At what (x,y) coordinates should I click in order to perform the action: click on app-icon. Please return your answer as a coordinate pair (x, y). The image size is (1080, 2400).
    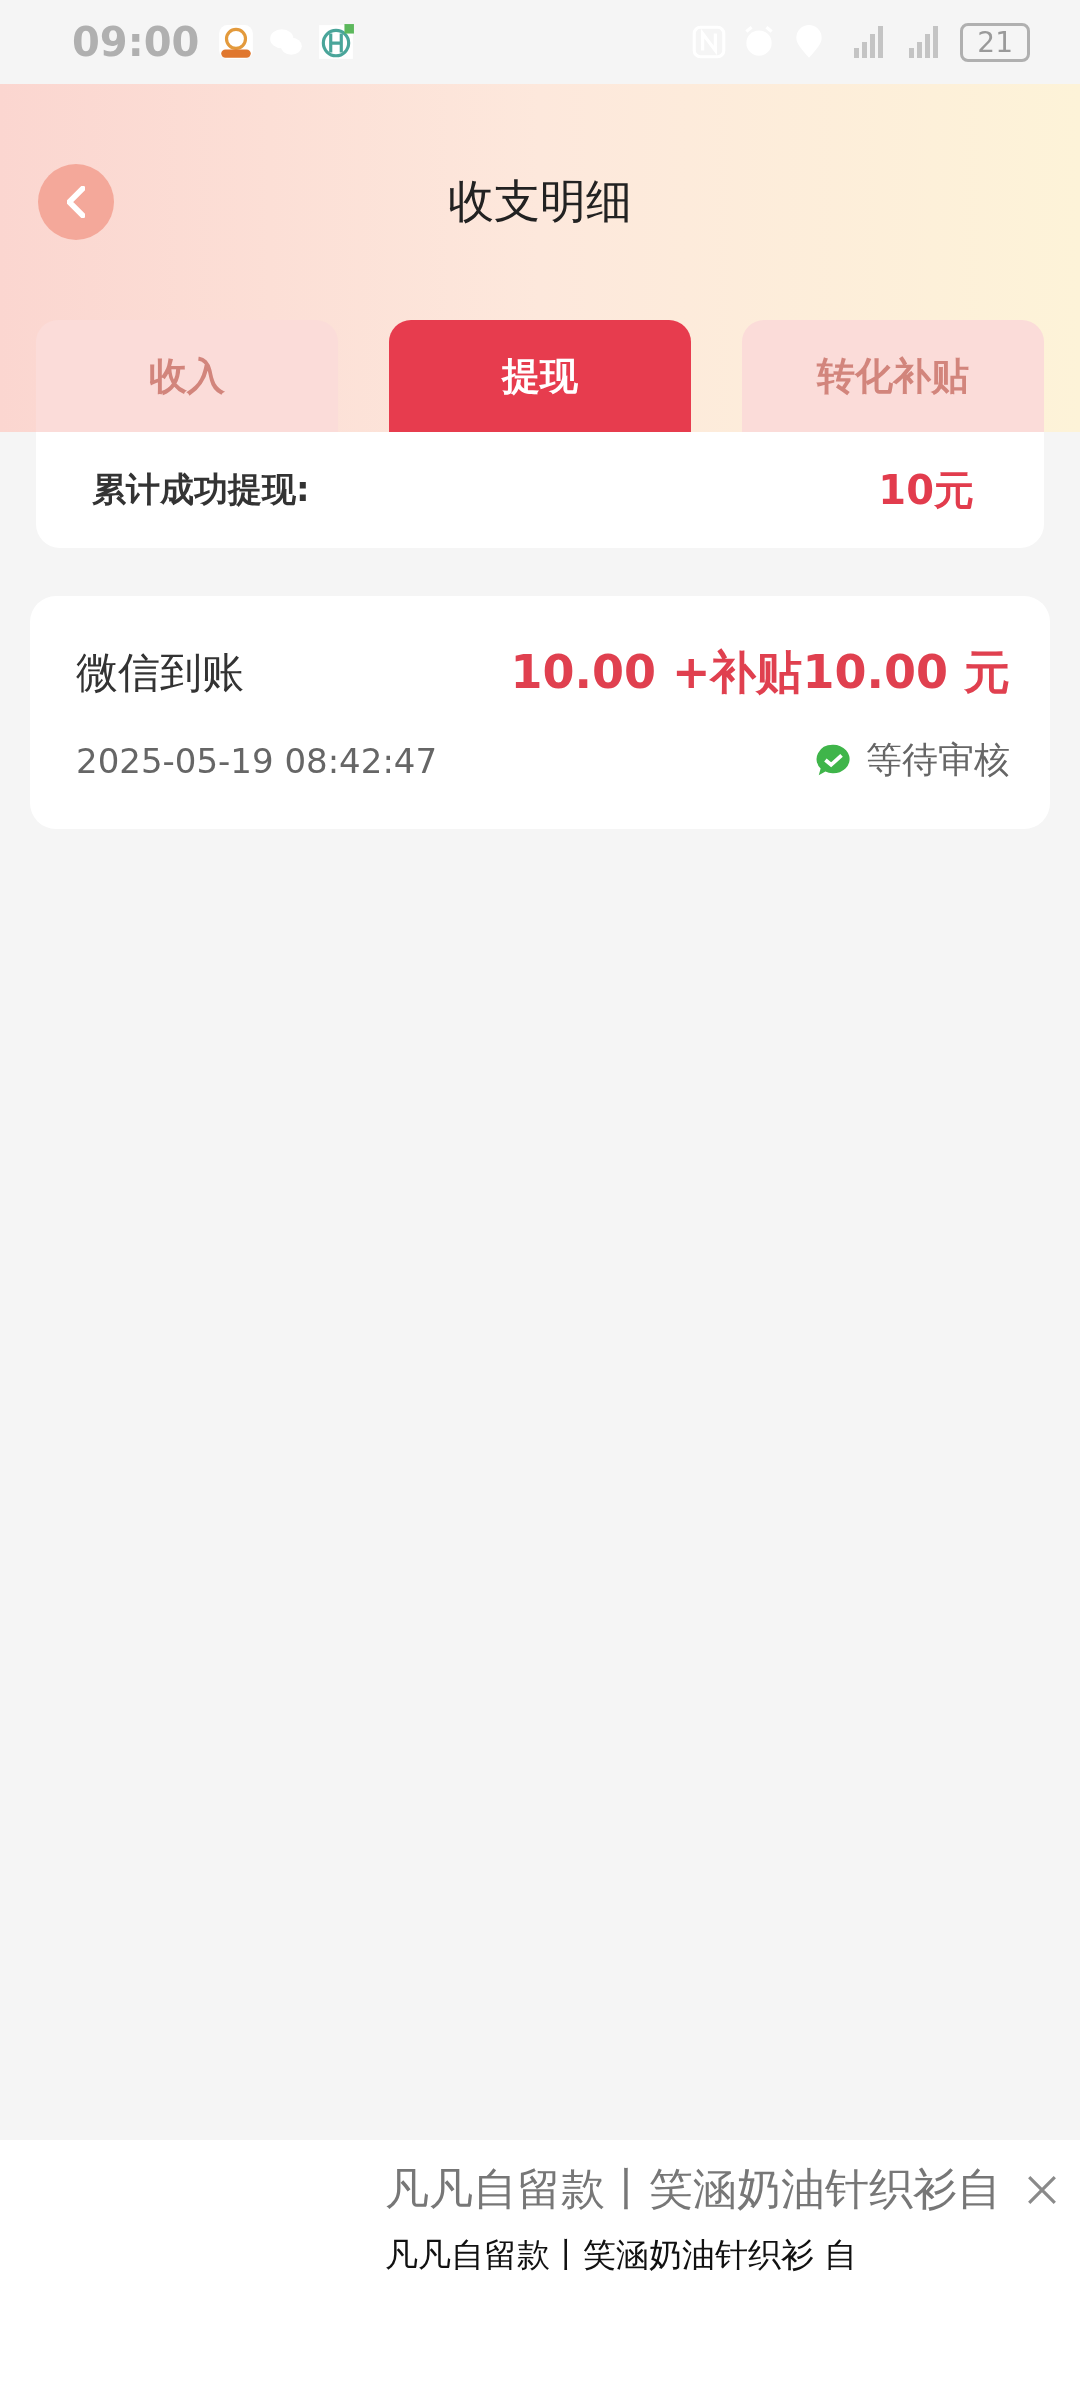
    Looking at the image, I should click on (236, 42).